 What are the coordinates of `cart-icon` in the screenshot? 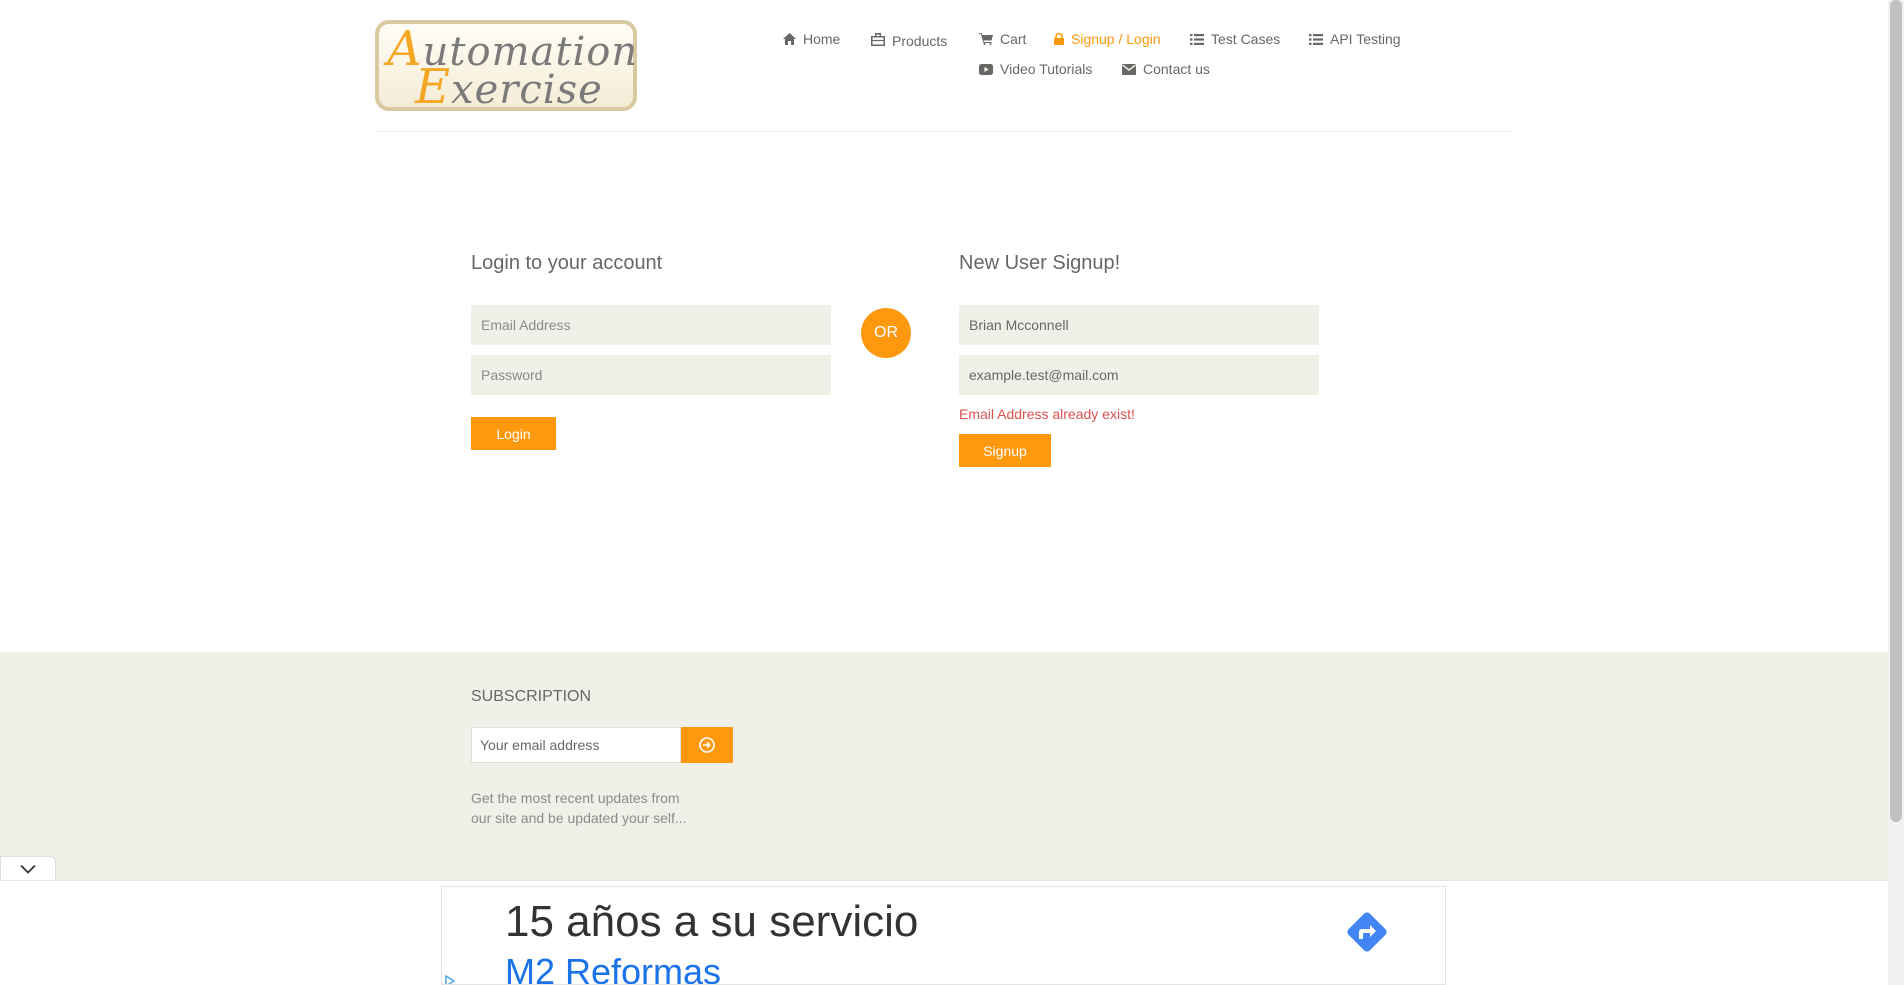 It's located at (986, 39).